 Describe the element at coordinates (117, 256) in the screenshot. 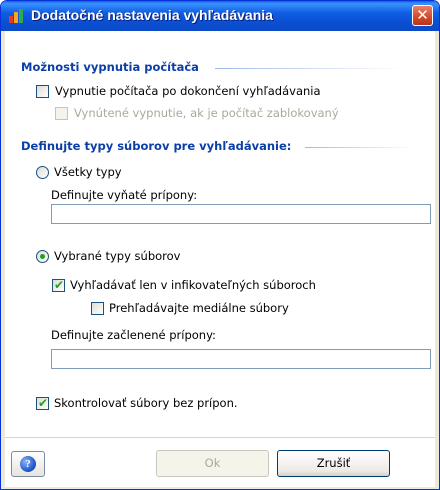

I see `selected-types-label: Vybrané typy súborov` at that location.